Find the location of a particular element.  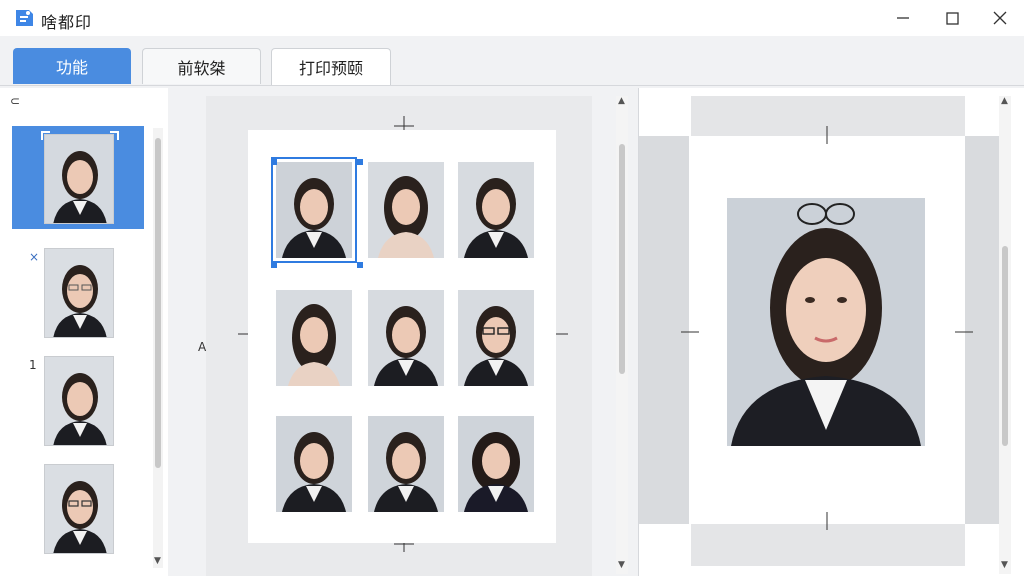

app-logo-icon is located at coordinates (24, 18).